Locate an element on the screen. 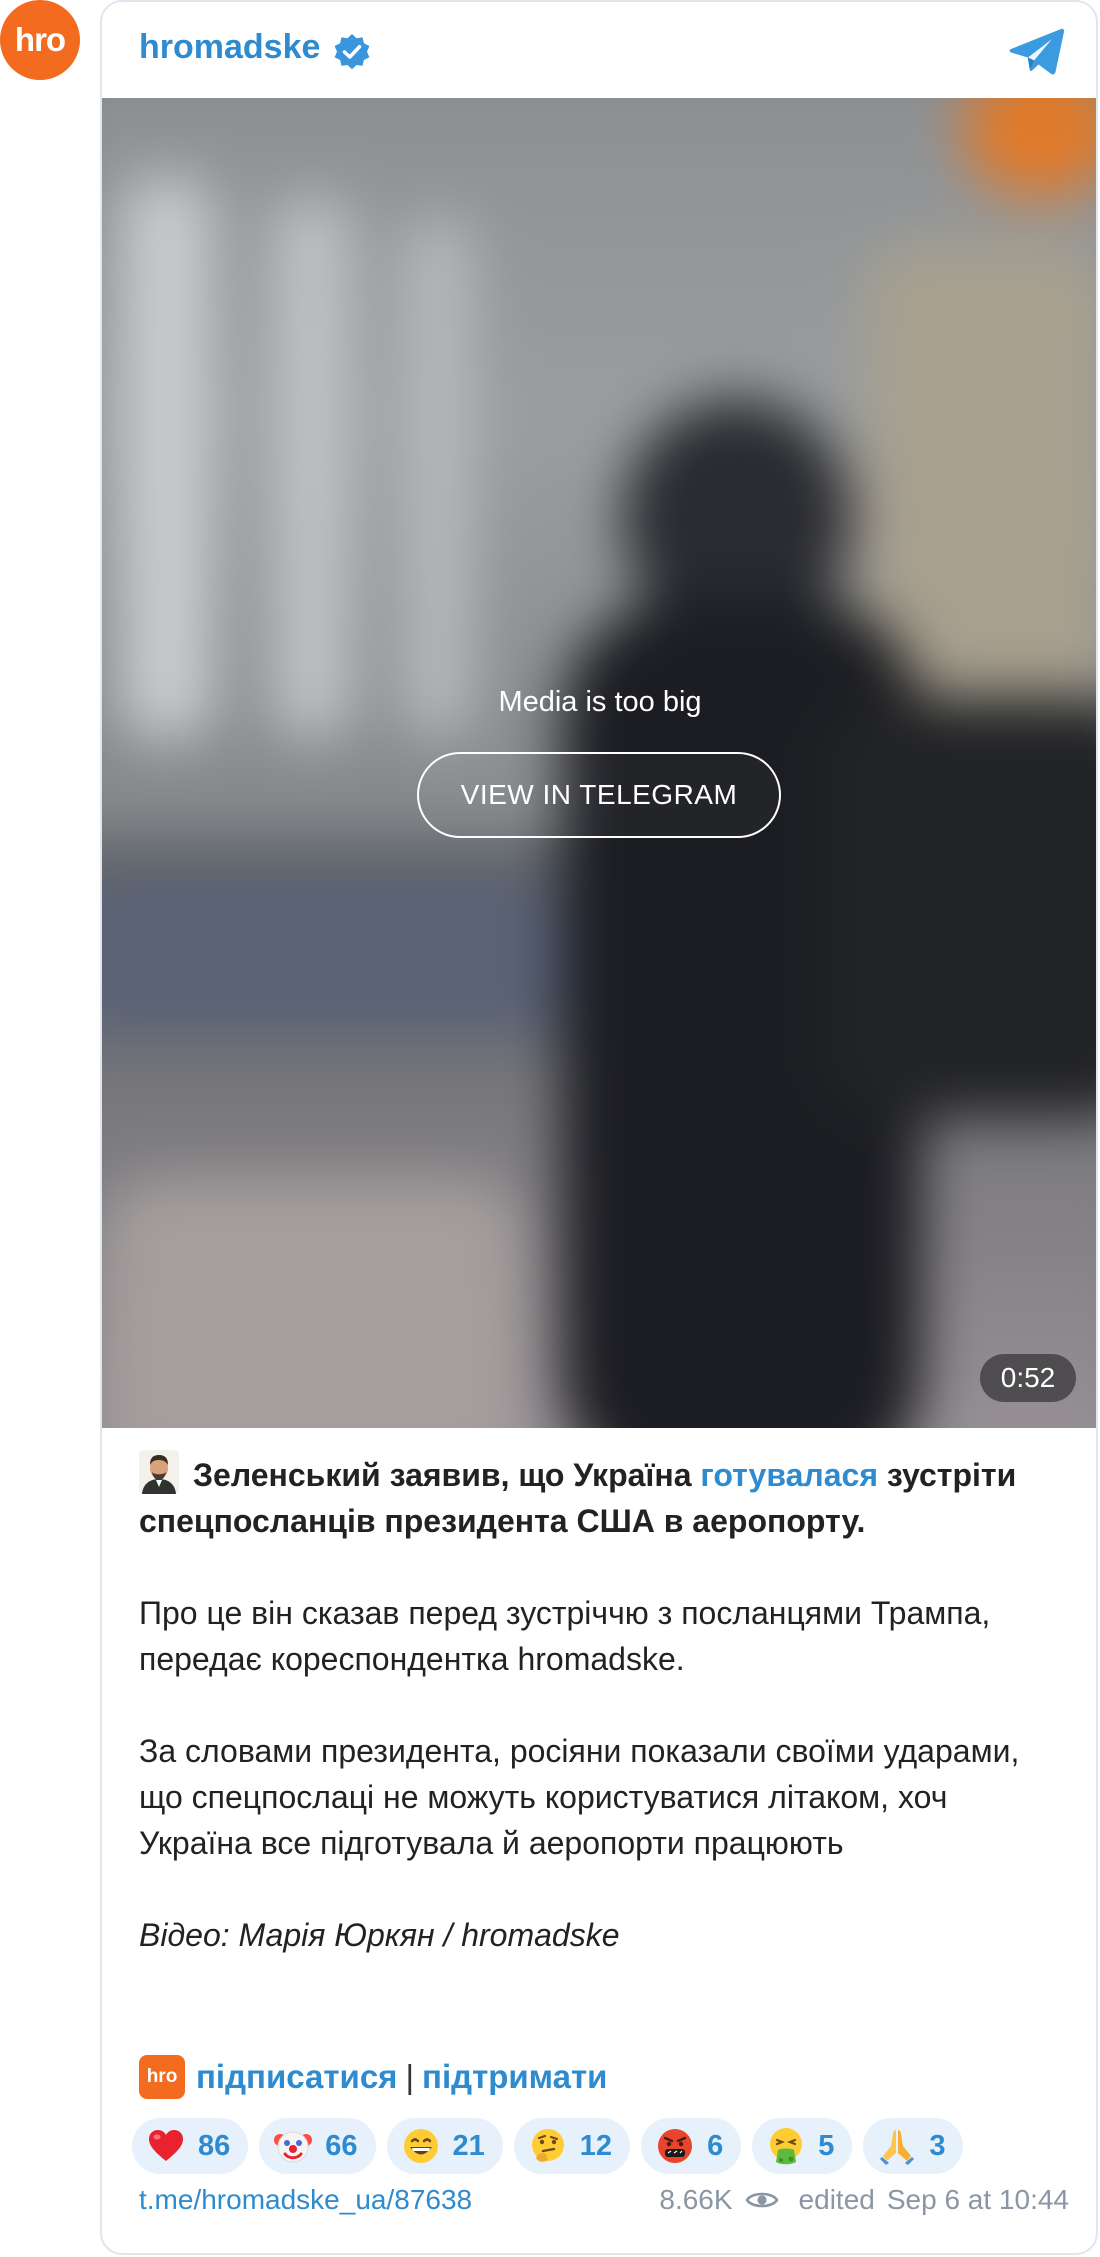 The image size is (1100, 2257). reaction-count: 21 is located at coordinates (468, 2145).